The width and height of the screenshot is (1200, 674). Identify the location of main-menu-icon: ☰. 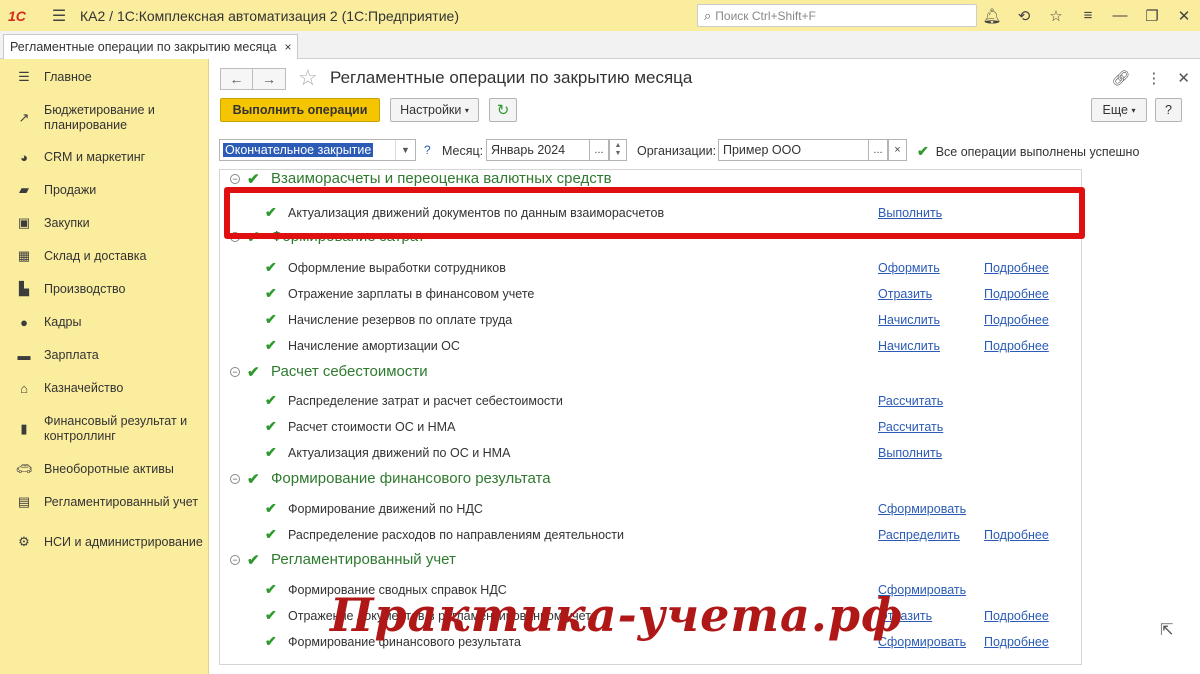
(59, 15).